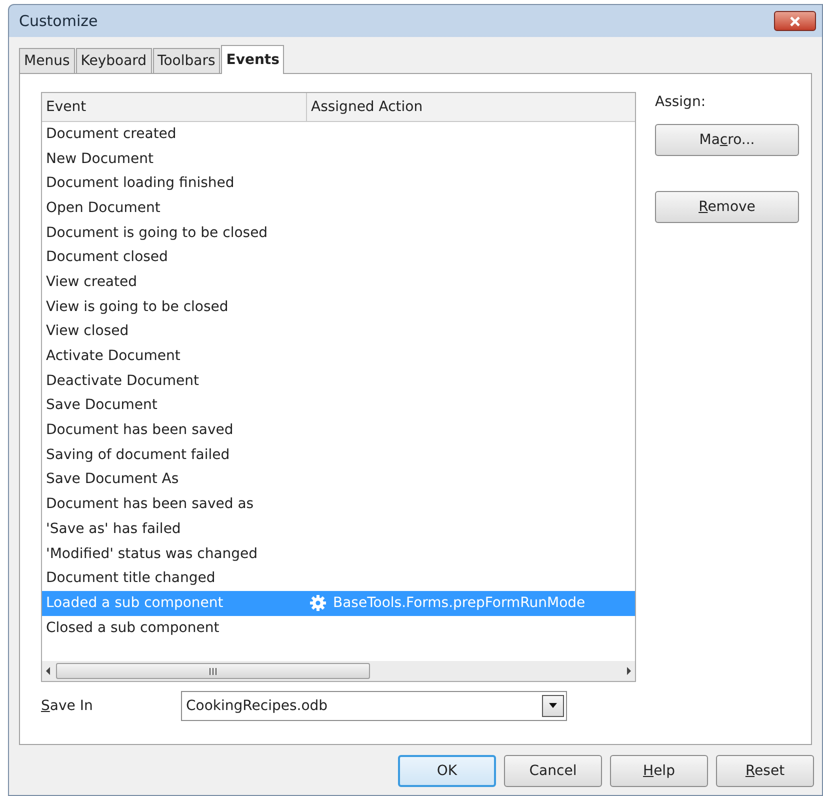 The height and width of the screenshot is (796, 823). What do you see at coordinates (338, 628) in the screenshot?
I see `event-row: Closed a sub component` at bounding box center [338, 628].